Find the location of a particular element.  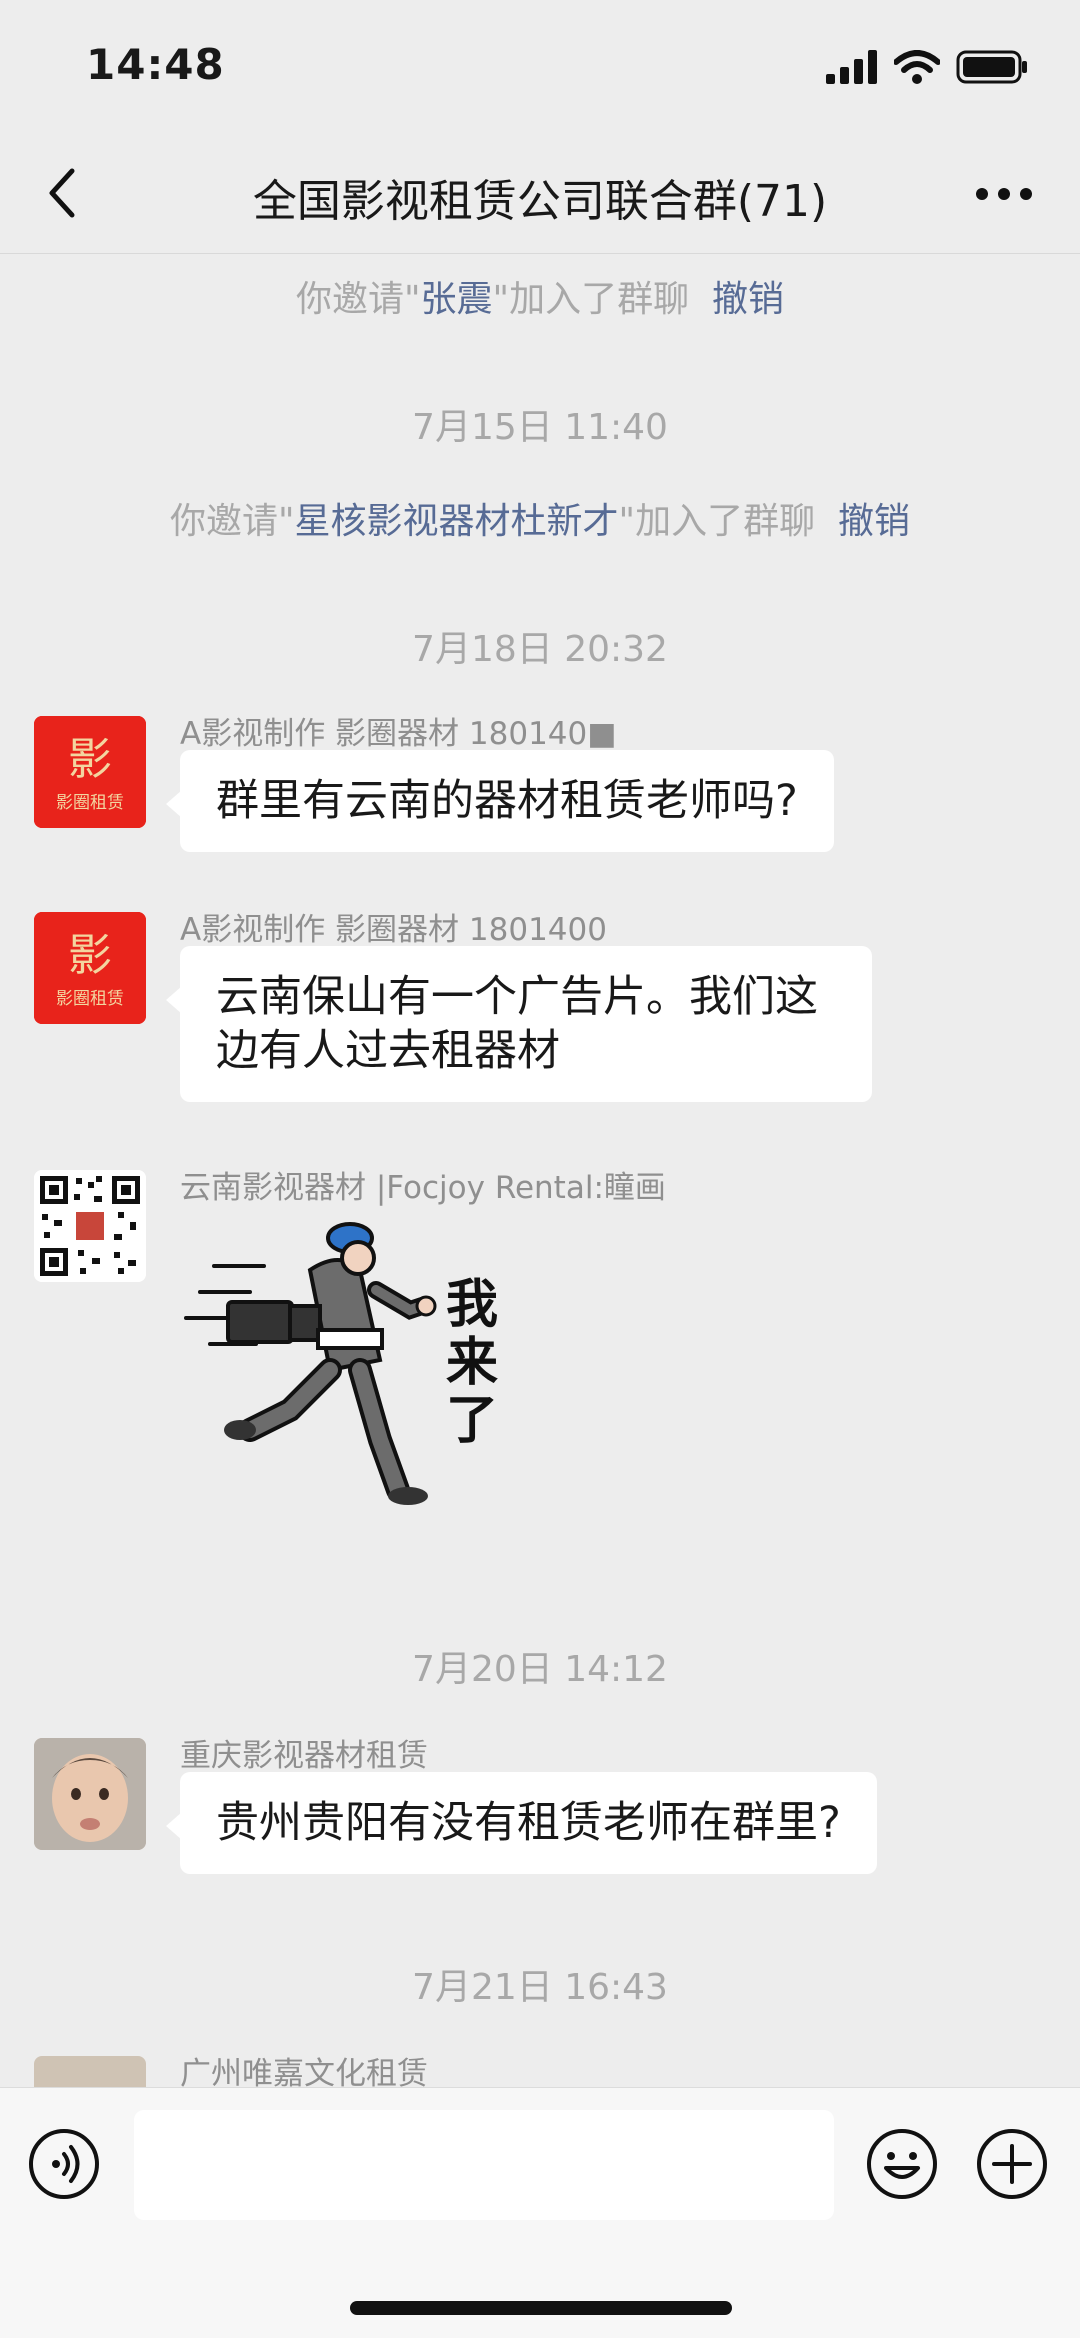

sticker-caption: 我来了 is located at coordinates (472, 1363).